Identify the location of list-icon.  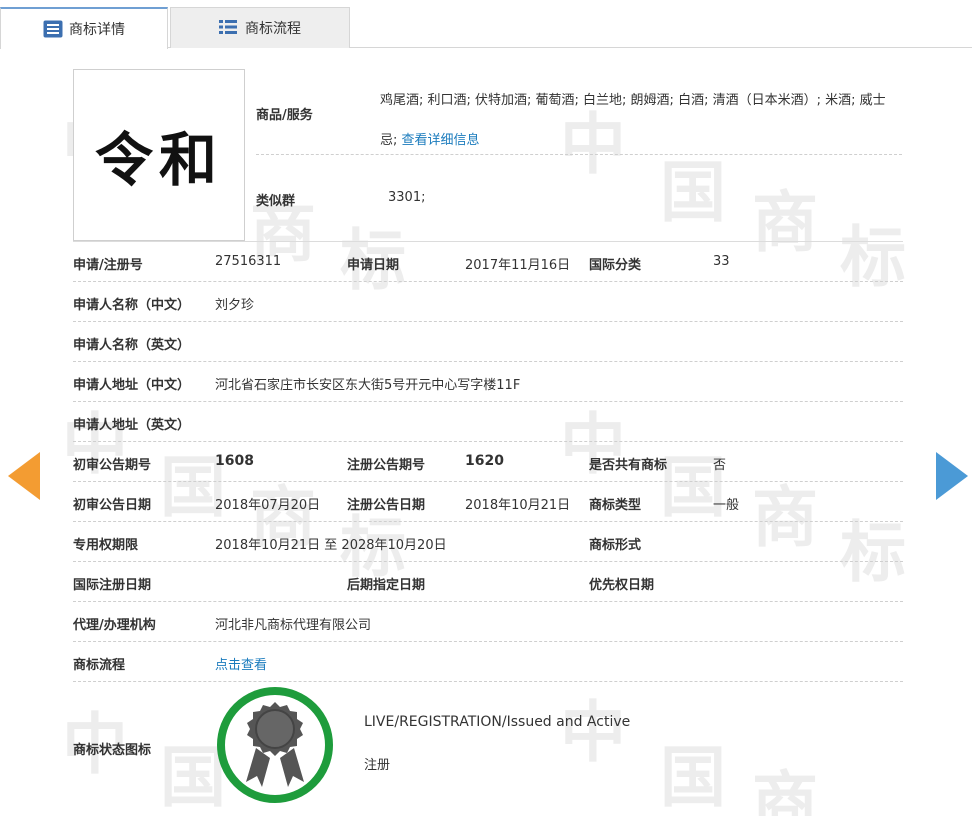
(53, 29).